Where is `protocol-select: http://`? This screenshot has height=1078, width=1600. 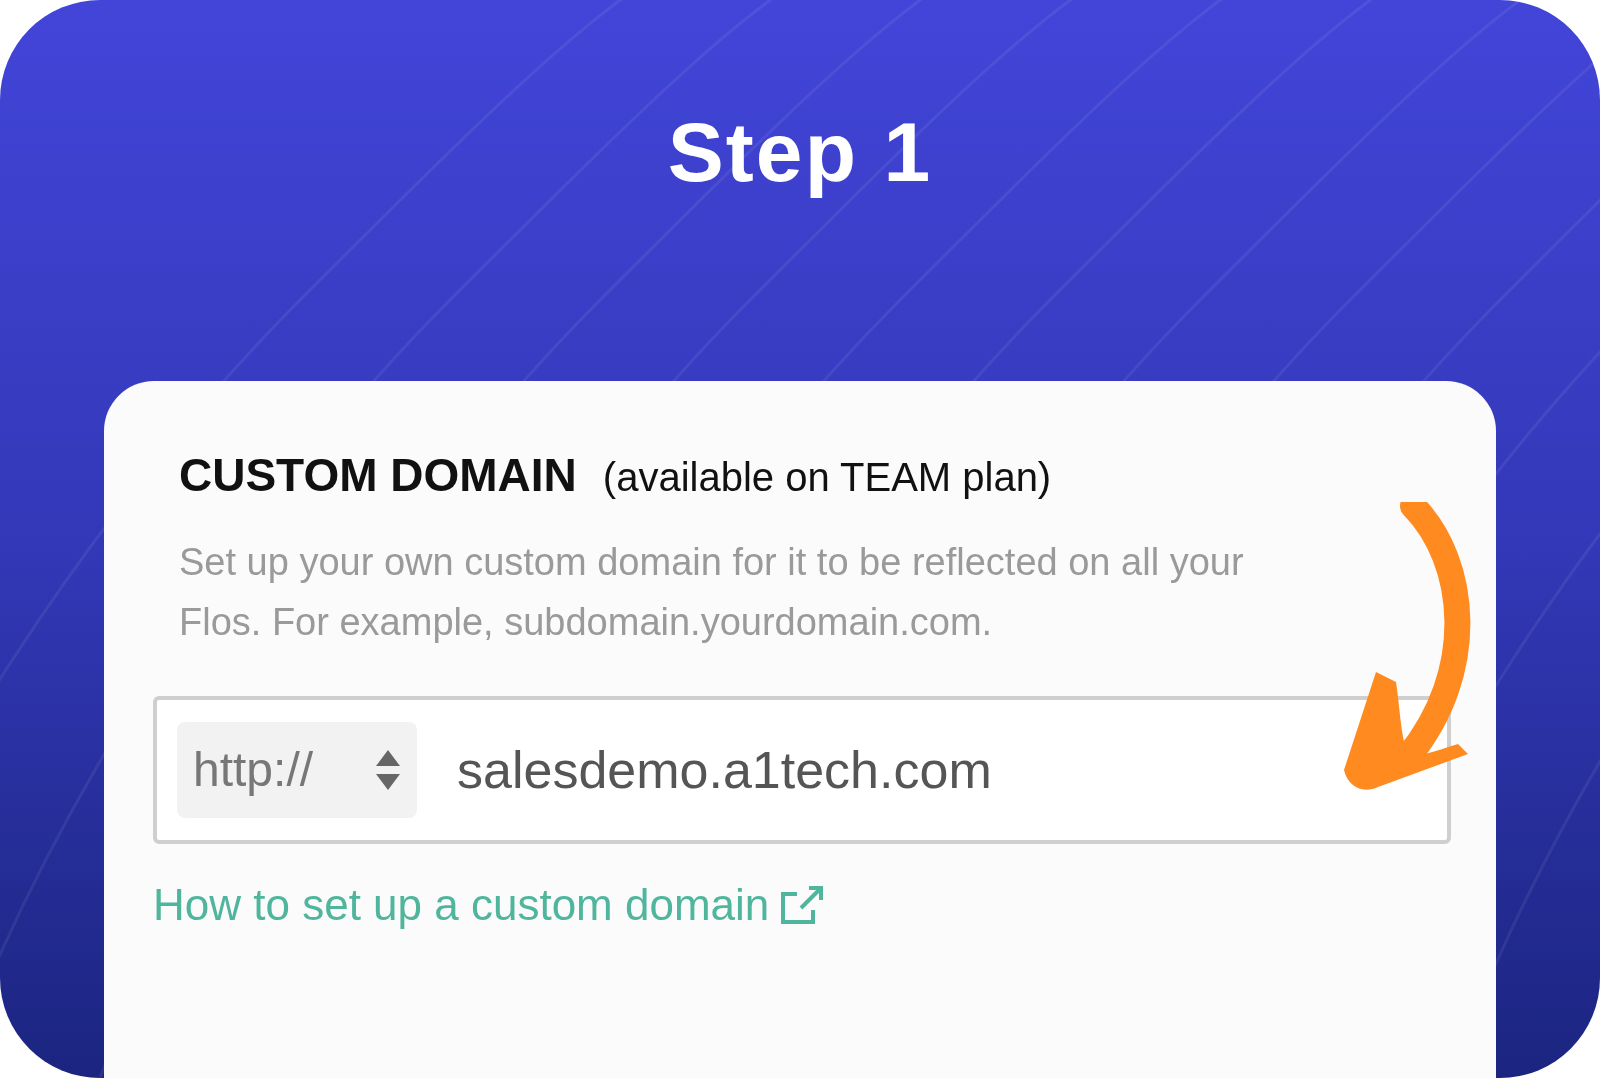 protocol-select: http:// is located at coordinates (297, 770).